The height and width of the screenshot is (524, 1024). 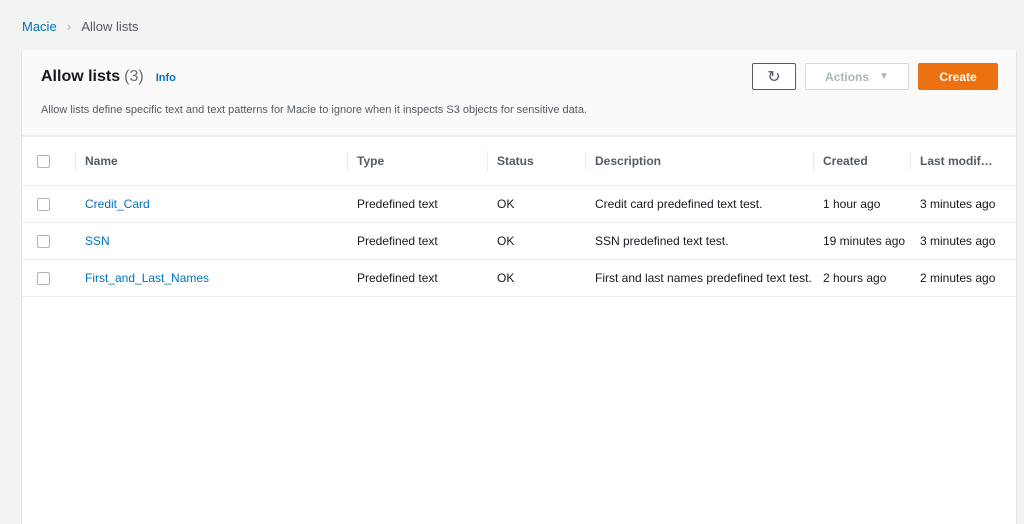 I want to click on page-title: Allow lists (3) Info, so click(x=108, y=77).